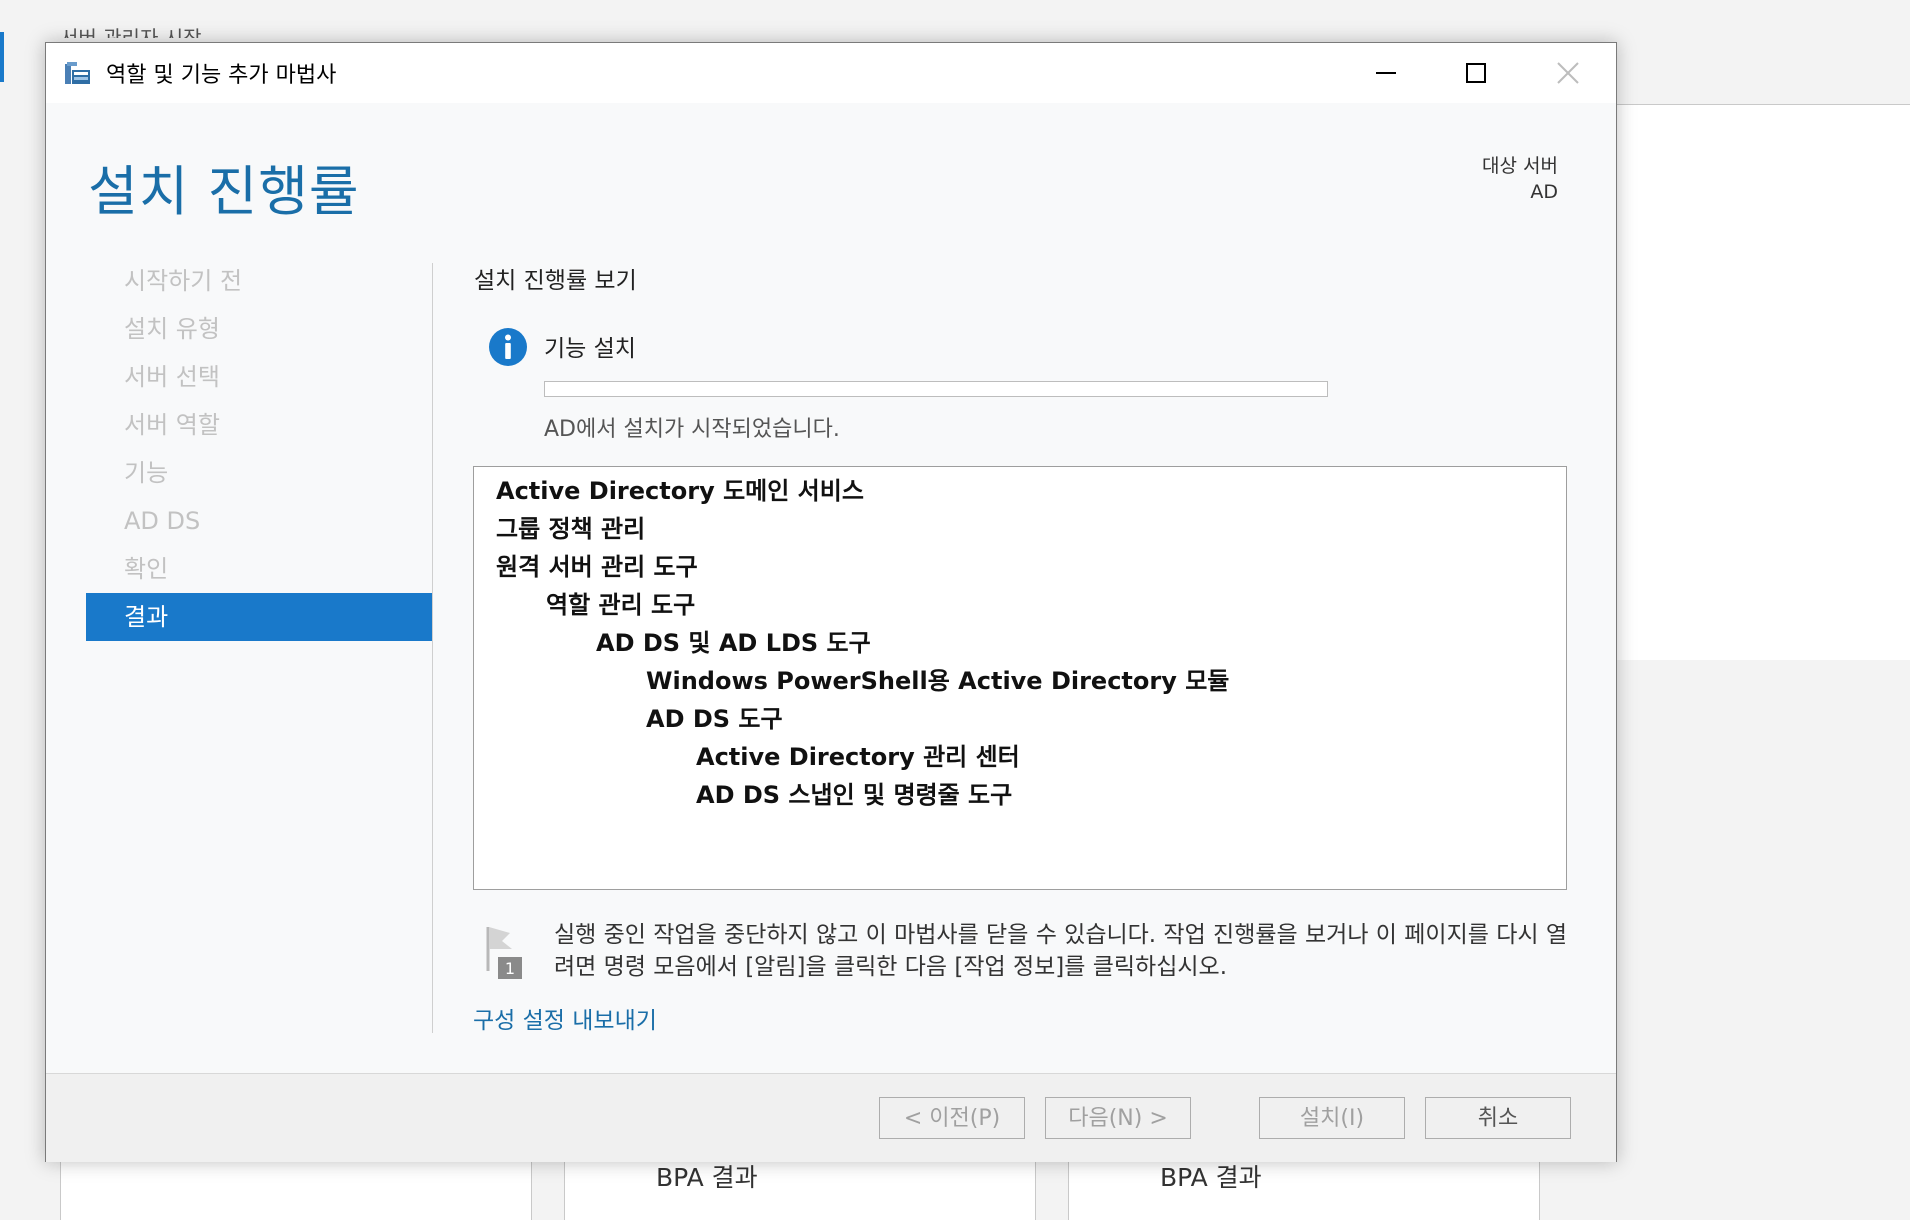 The image size is (1910, 1220). I want to click on nav-item-server-selection: 서버 선택, so click(172, 377).